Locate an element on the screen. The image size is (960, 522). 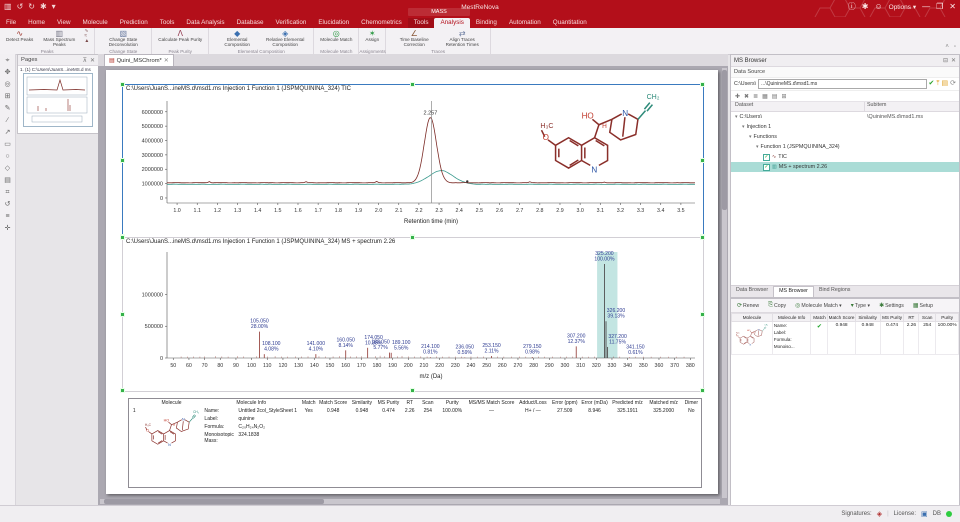
ribbon-button-calculate-peak-purity: Λ Calculate Peak Purity is located at coordinates (180, 36).